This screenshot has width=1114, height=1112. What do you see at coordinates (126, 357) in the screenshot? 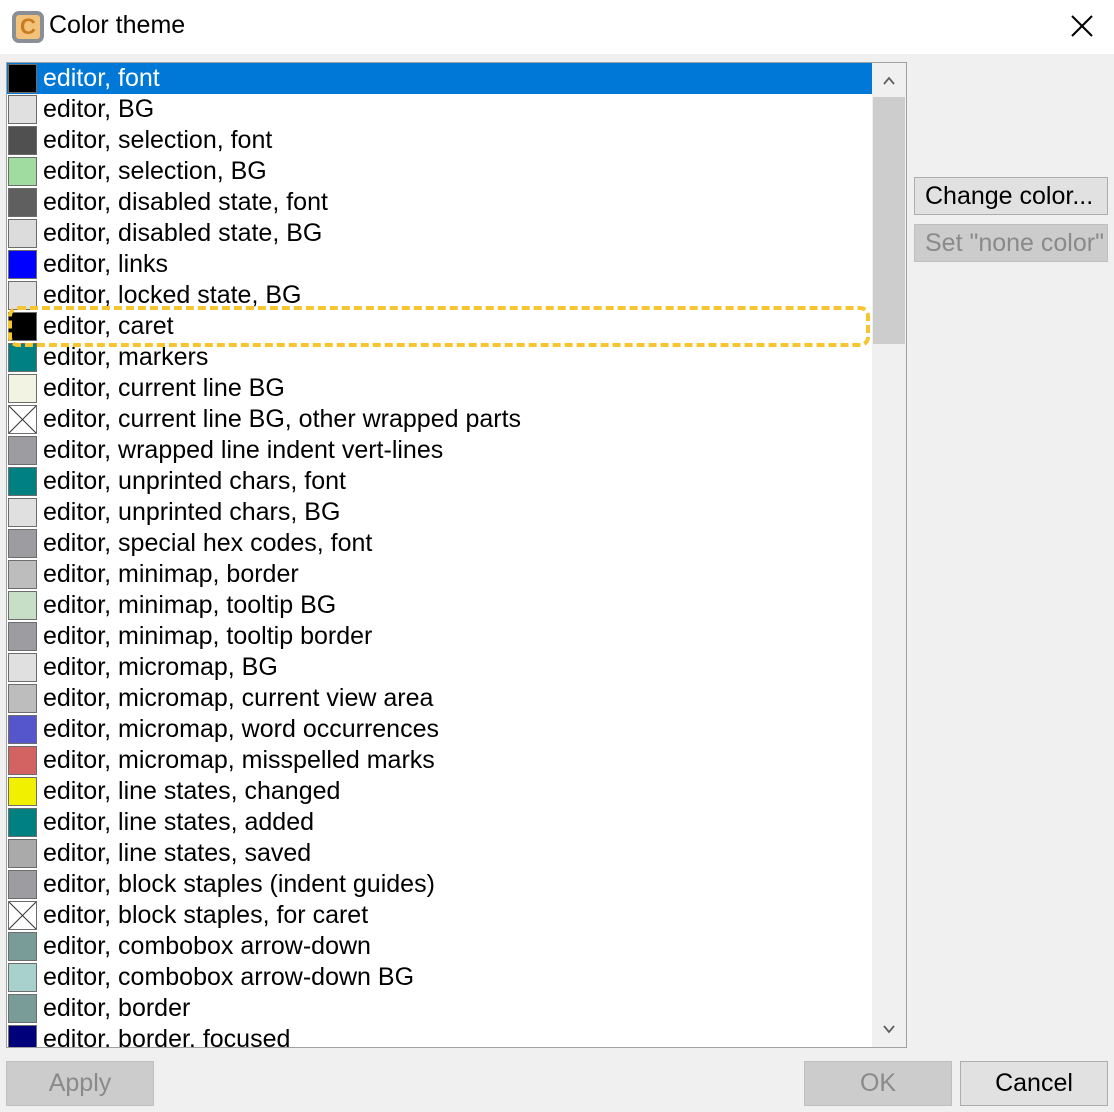
I see `list-item-label: editor, markers` at bounding box center [126, 357].